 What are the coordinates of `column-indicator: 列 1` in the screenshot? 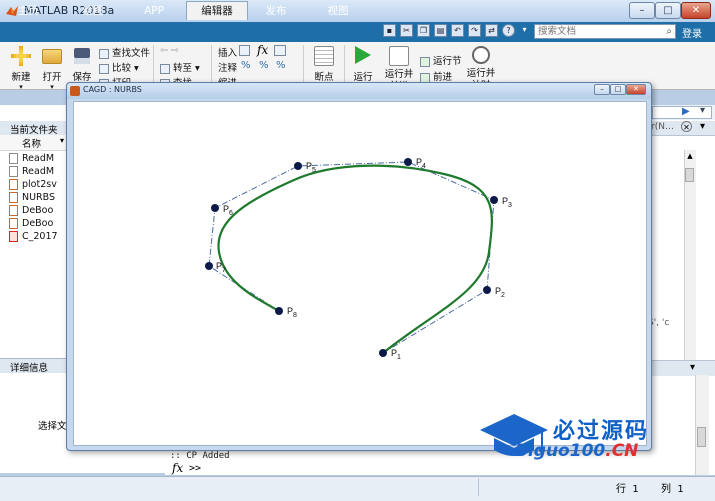 It's located at (672, 487).